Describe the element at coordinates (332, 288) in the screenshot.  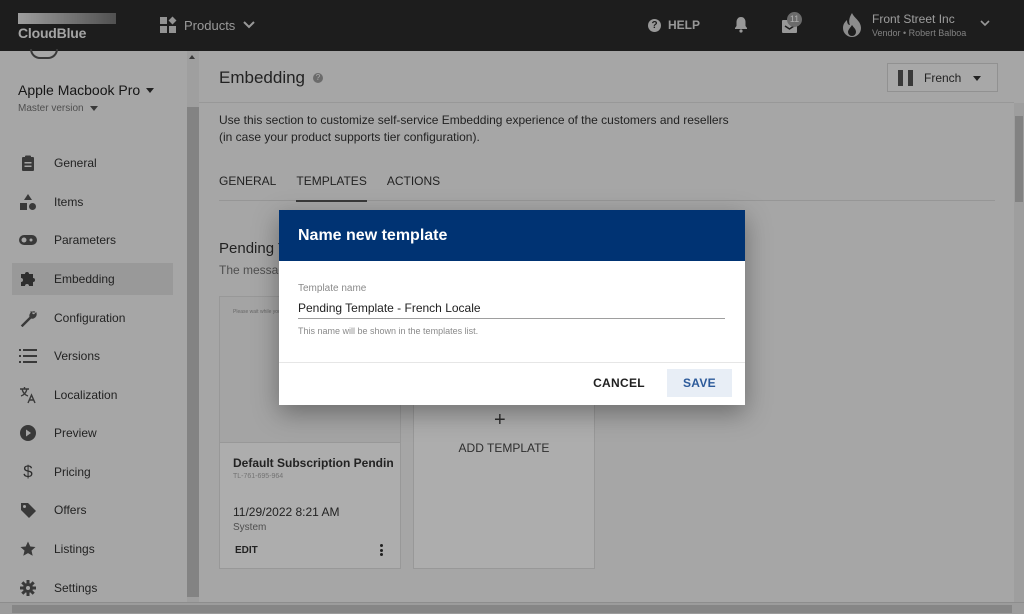
I see `template-name-label: Template name` at that location.